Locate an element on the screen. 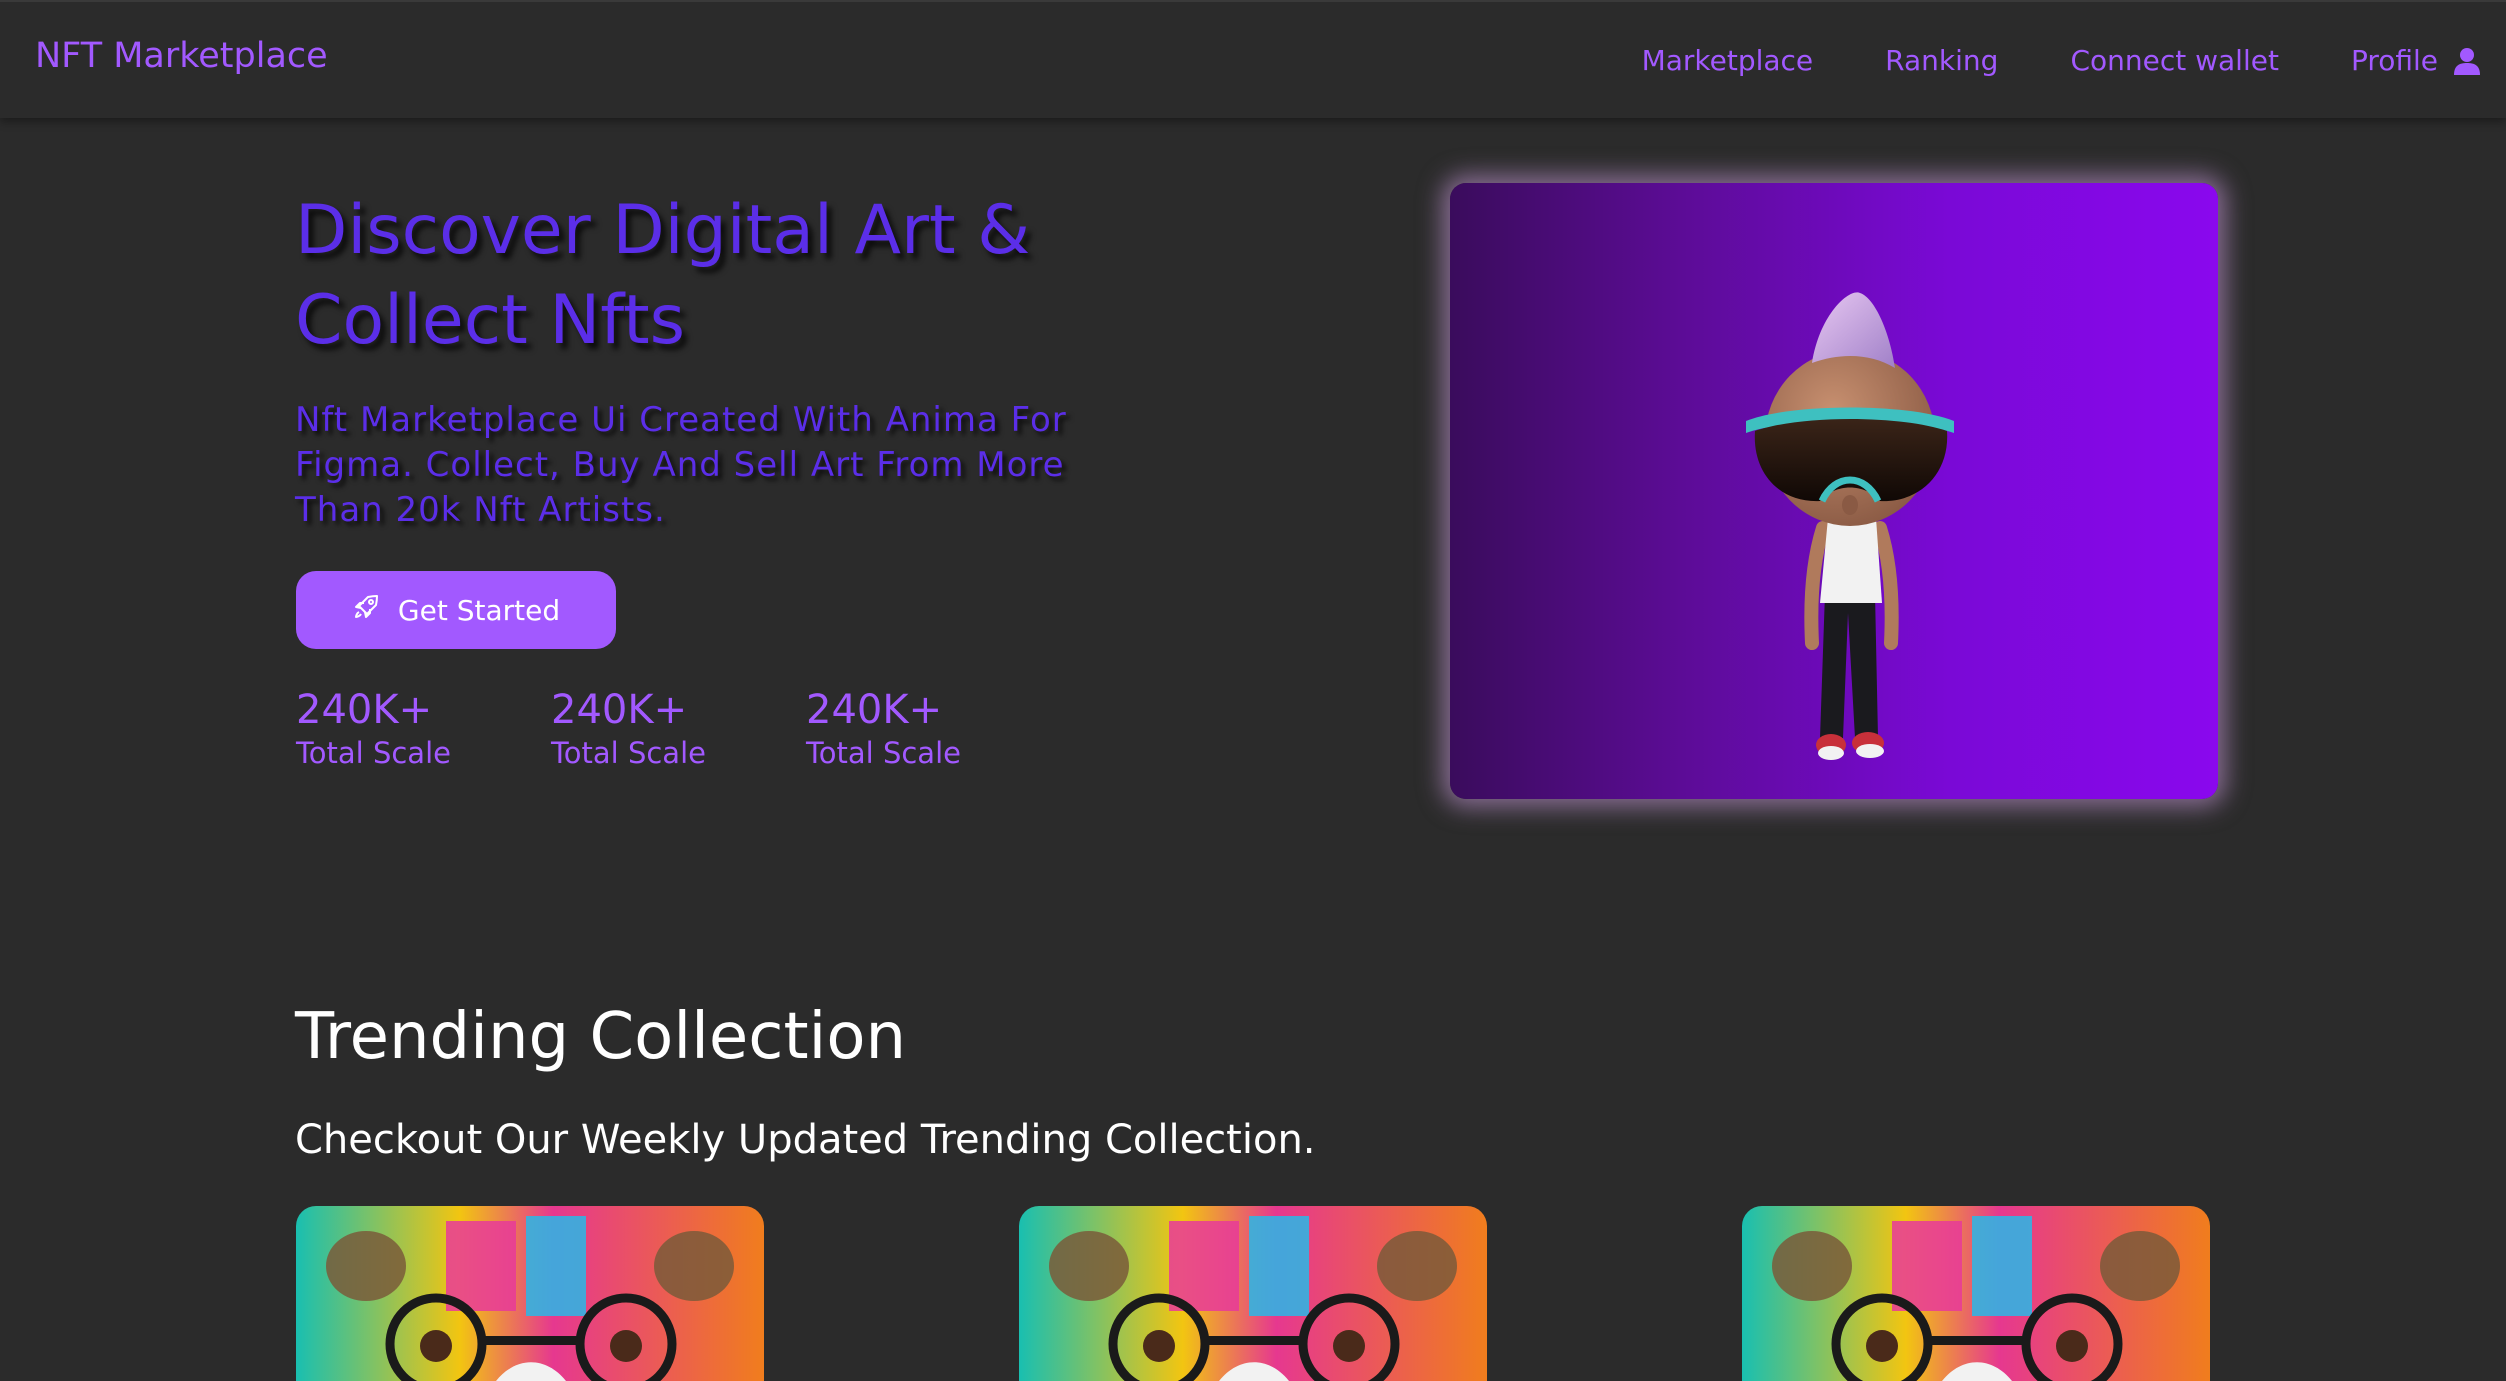 Image resolution: width=2506 pixels, height=1381 pixels. hero-title: Discover Digital Art & Collect Nfts is located at coordinates (663, 275).